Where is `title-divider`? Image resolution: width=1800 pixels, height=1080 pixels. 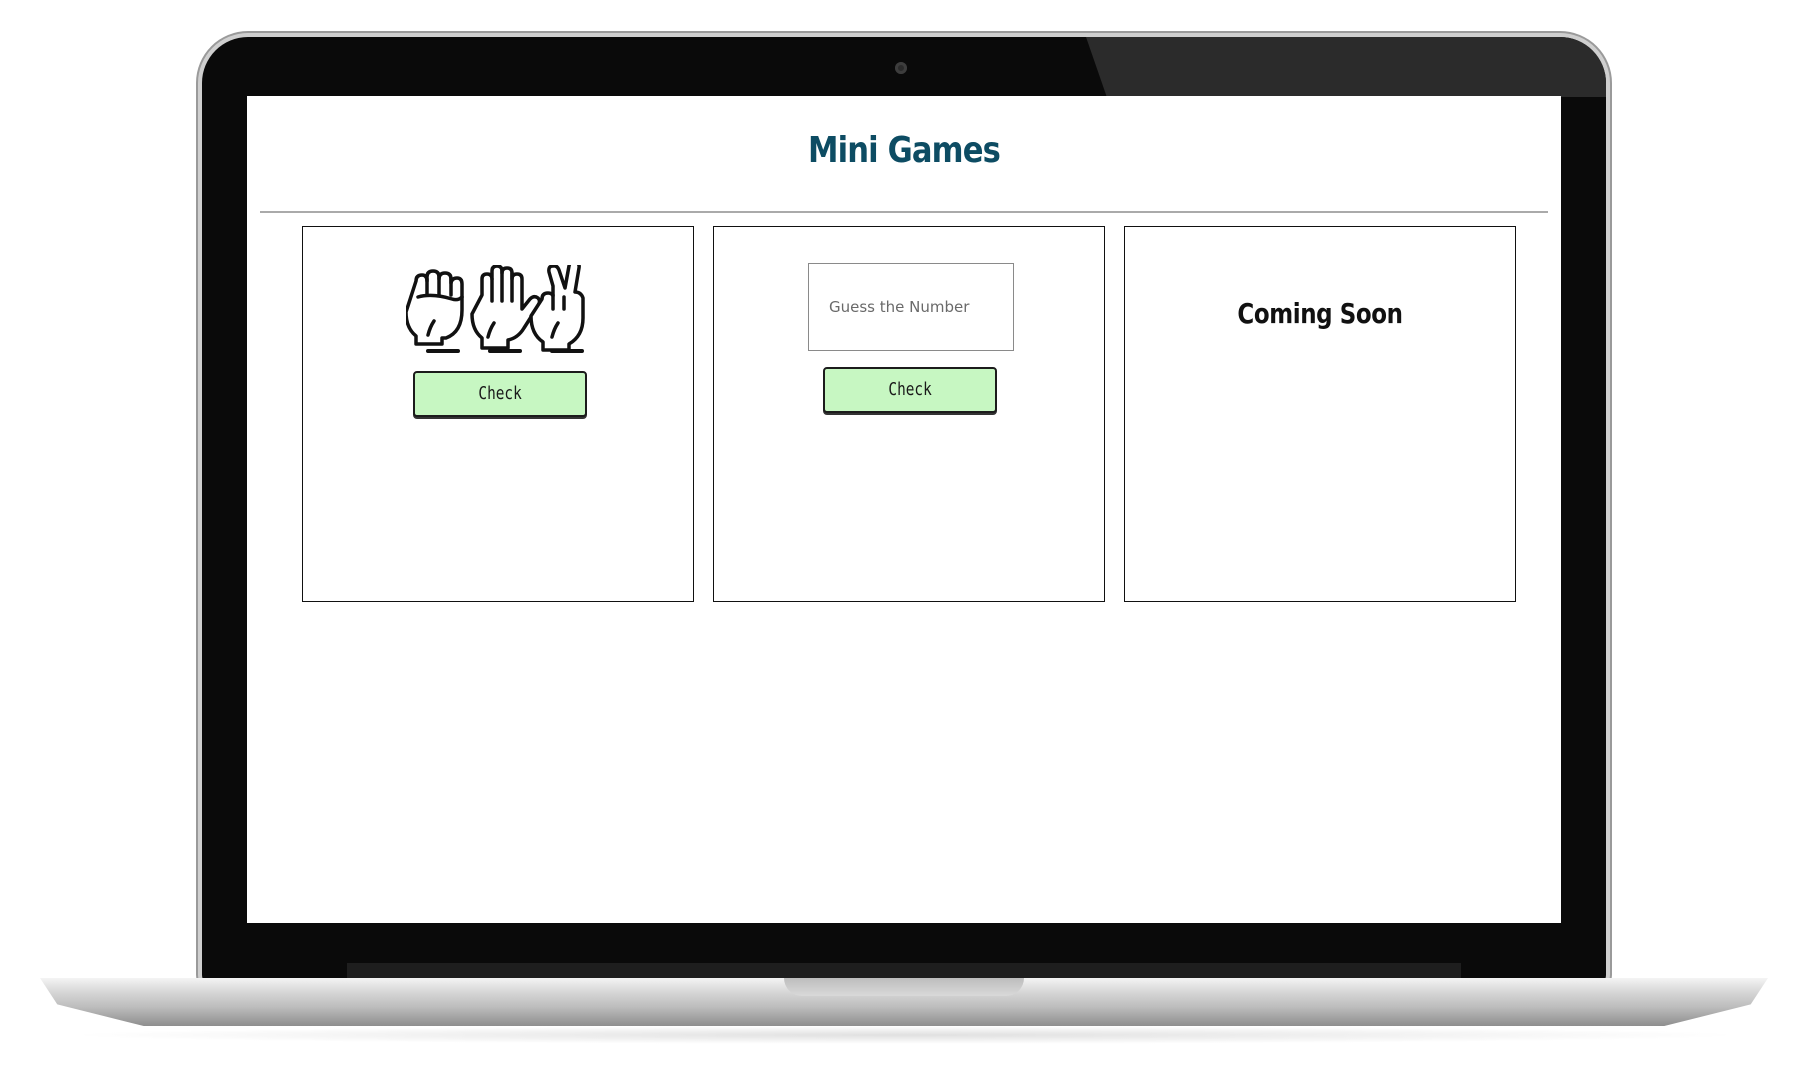 title-divider is located at coordinates (904, 212).